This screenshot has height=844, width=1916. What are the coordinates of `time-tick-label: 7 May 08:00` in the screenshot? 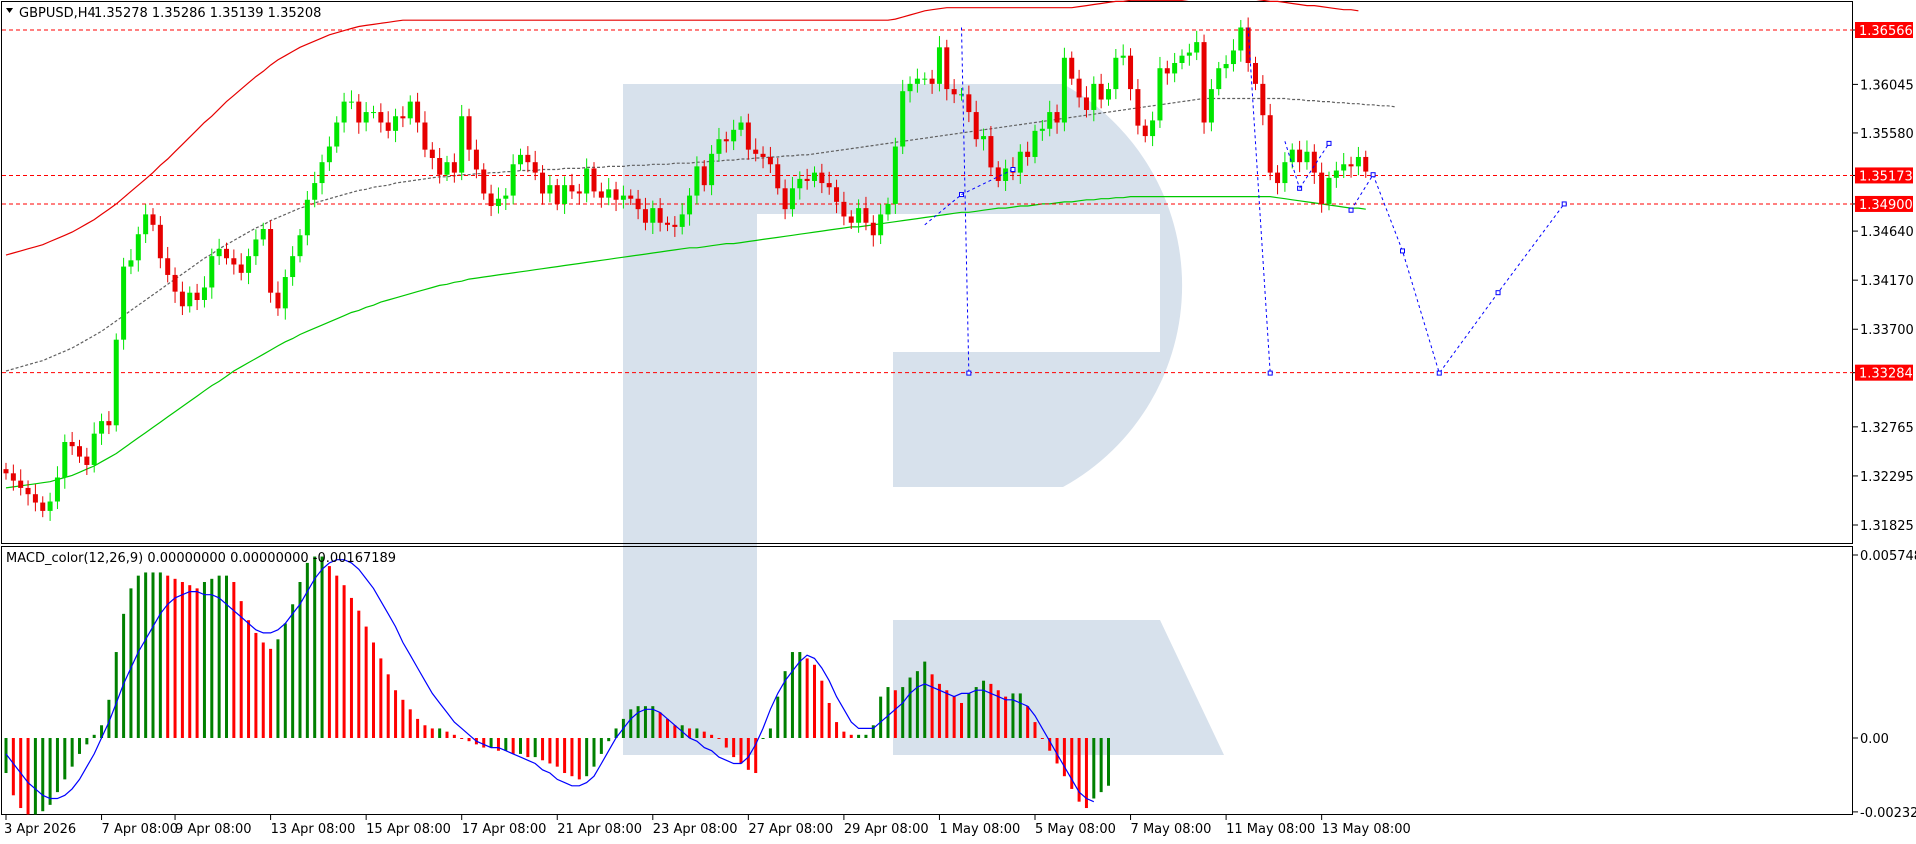 It's located at (1171, 829).